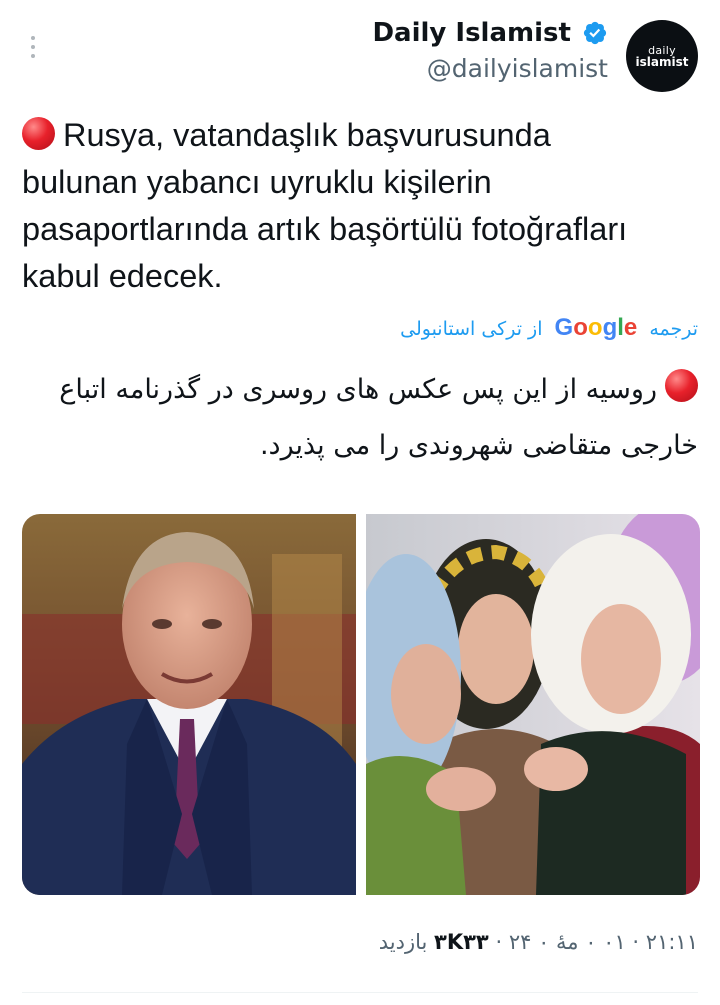  What do you see at coordinates (360, 992) in the screenshot?
I see `divider` at bounding box center [360, 992].